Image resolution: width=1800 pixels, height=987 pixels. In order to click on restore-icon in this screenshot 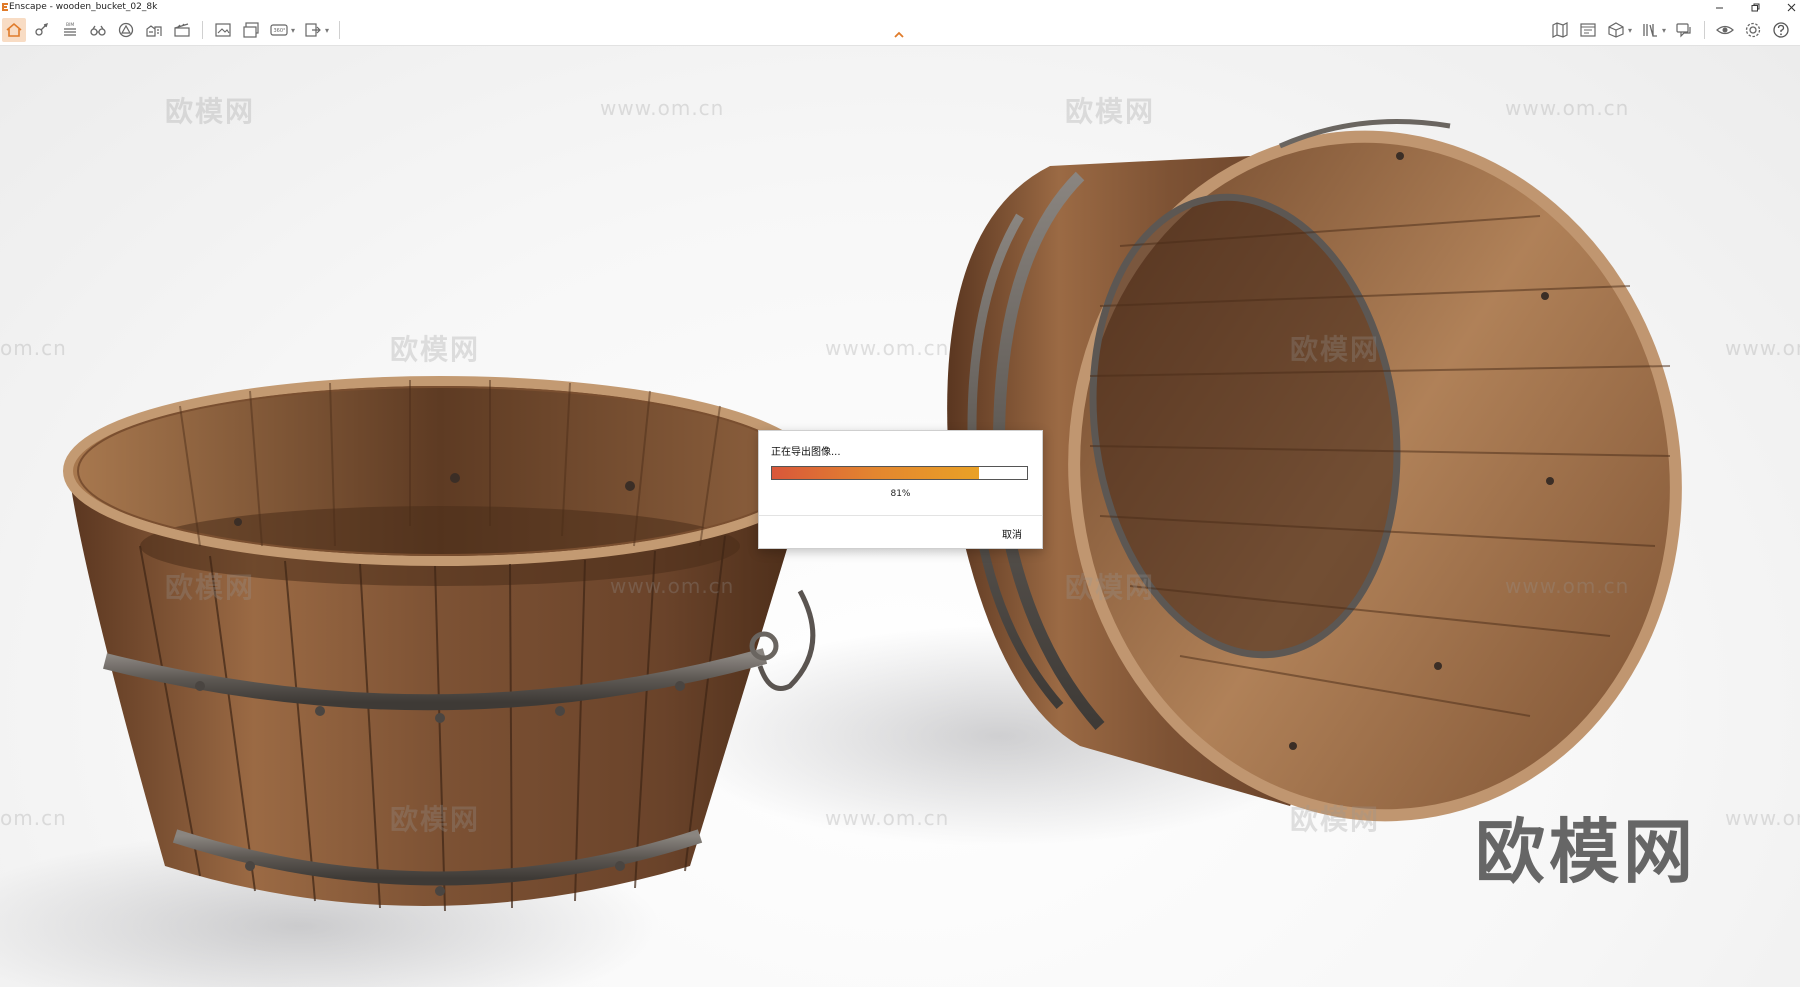, I will do `click(1755, 7)`.